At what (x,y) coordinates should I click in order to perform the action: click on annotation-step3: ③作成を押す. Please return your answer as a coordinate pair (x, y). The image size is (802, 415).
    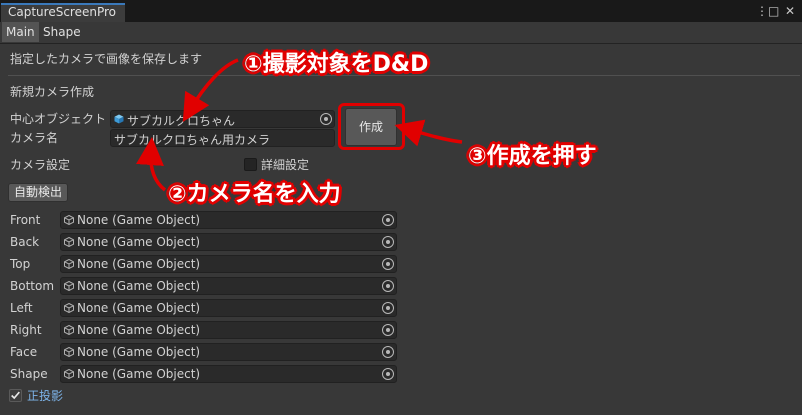
    Looking at the image, I should click on (532, 156).